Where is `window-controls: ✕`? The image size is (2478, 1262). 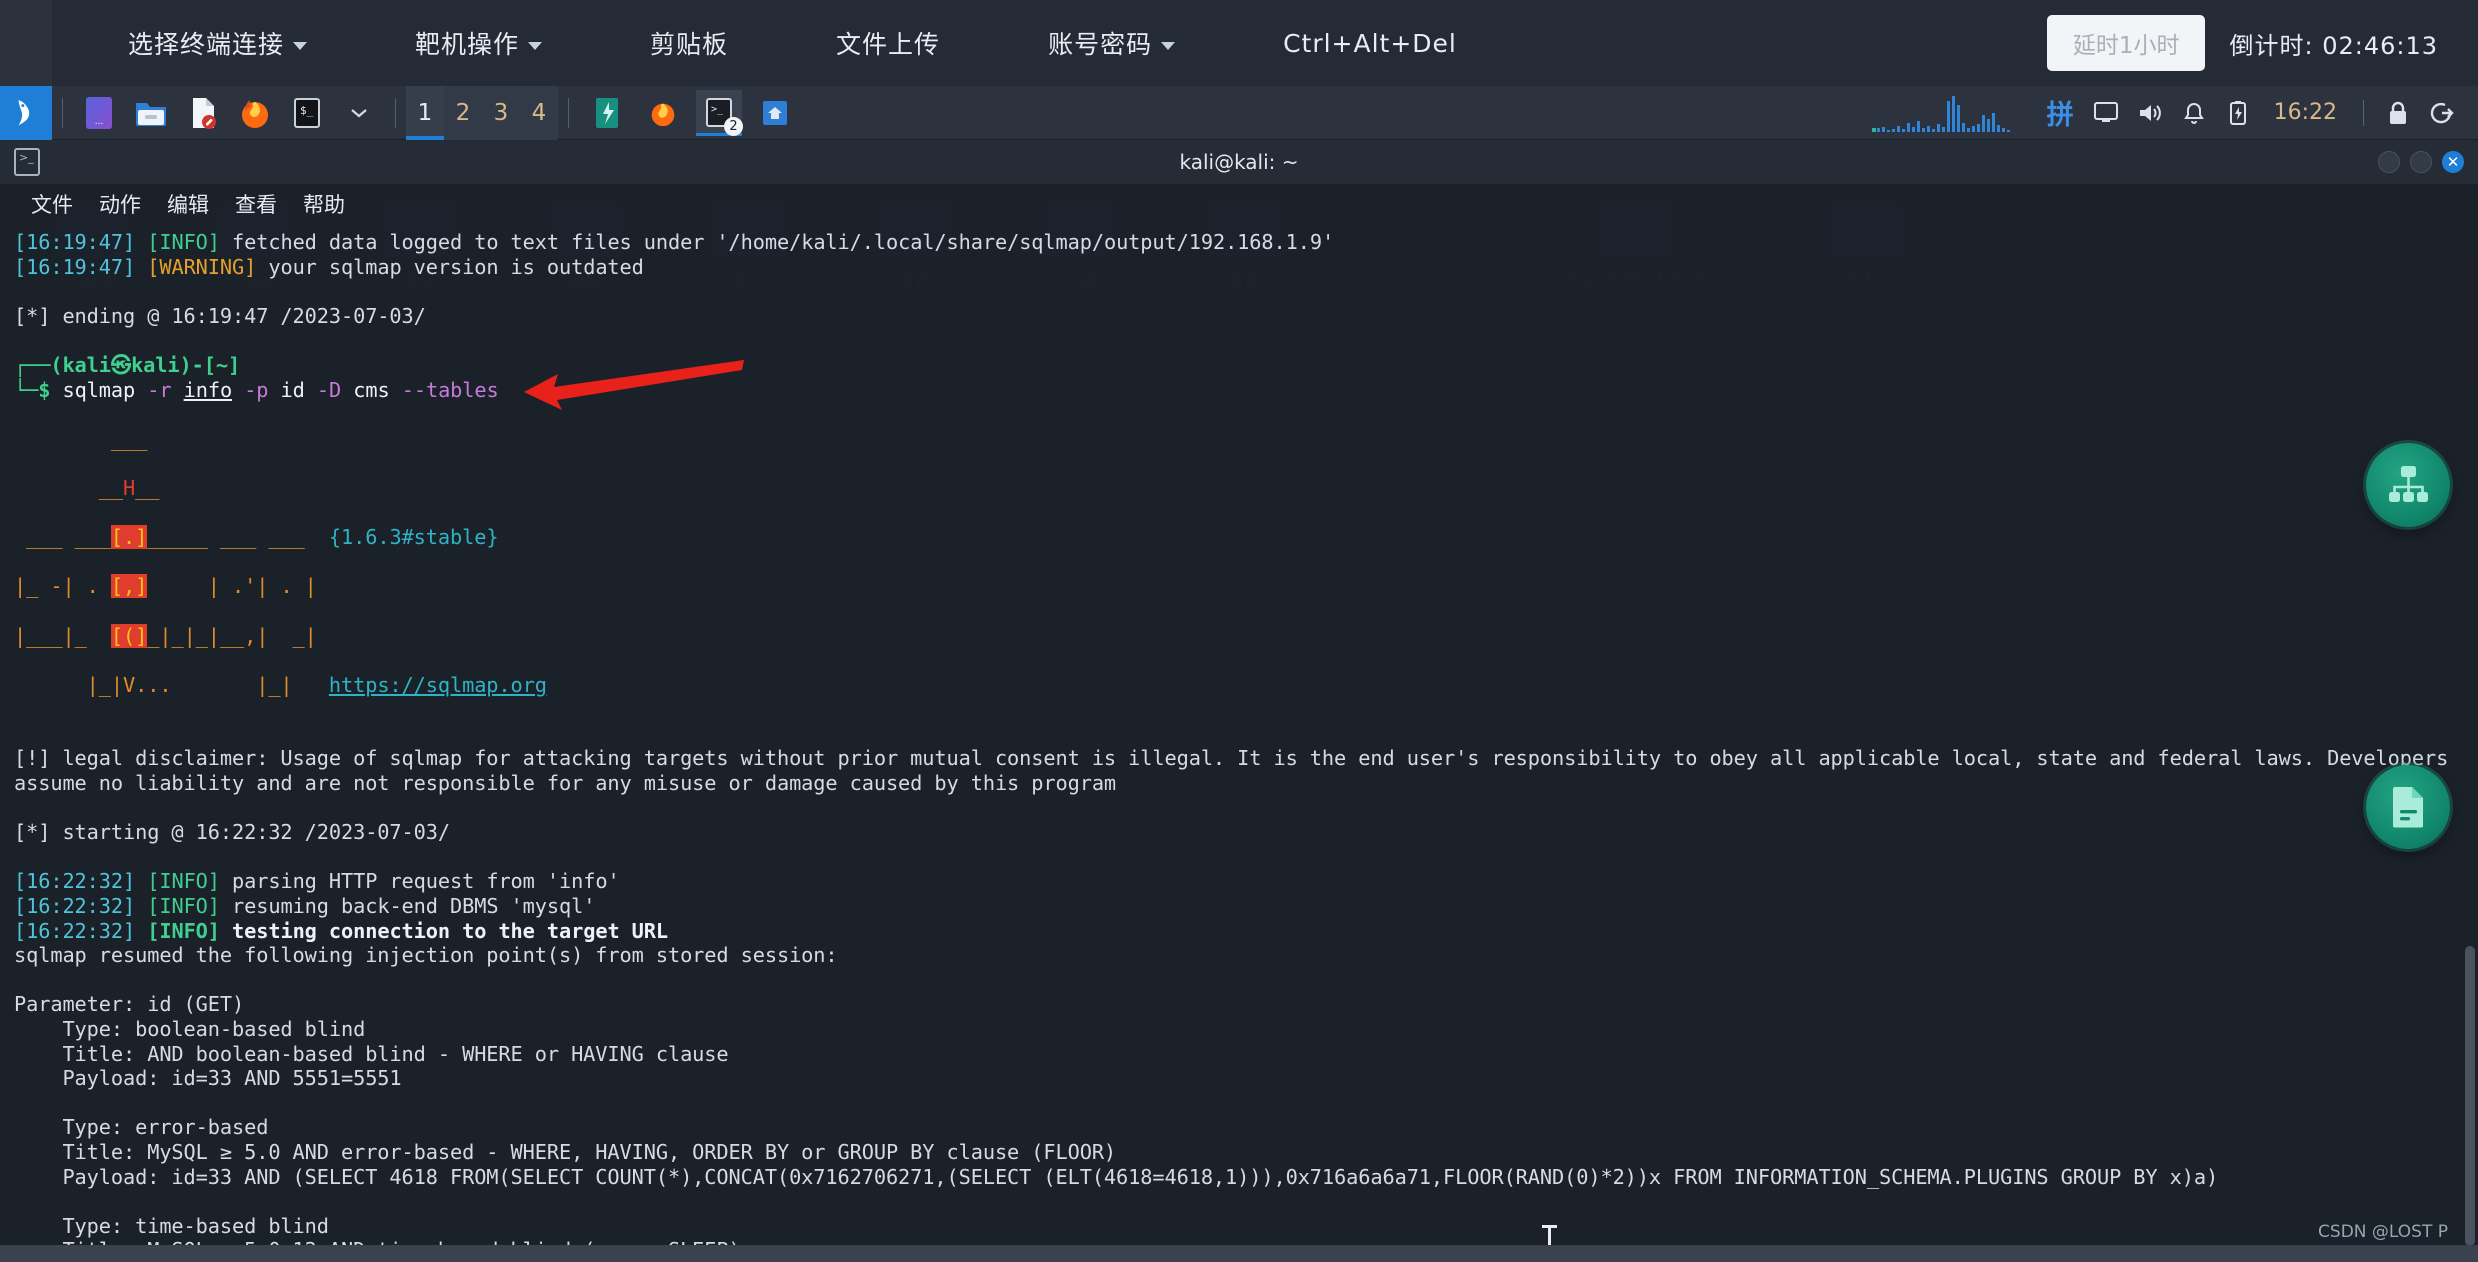
window-controls: ✕ is located at coordinates (2421, 162).